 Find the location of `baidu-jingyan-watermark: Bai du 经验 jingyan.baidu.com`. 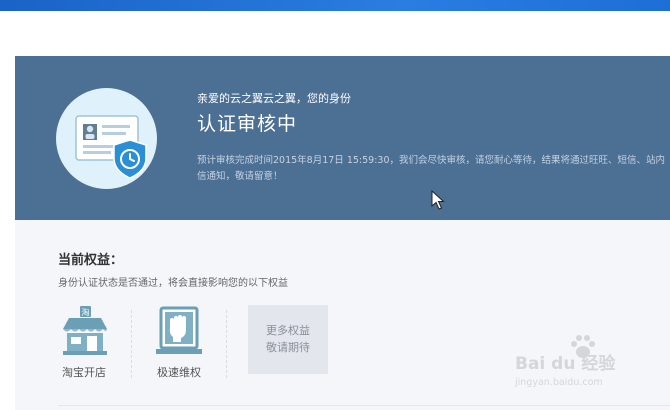

baidu-jingyan-watermark: Bai du 经验 jingyan.baidu.com is located at coordinates (580, 366).